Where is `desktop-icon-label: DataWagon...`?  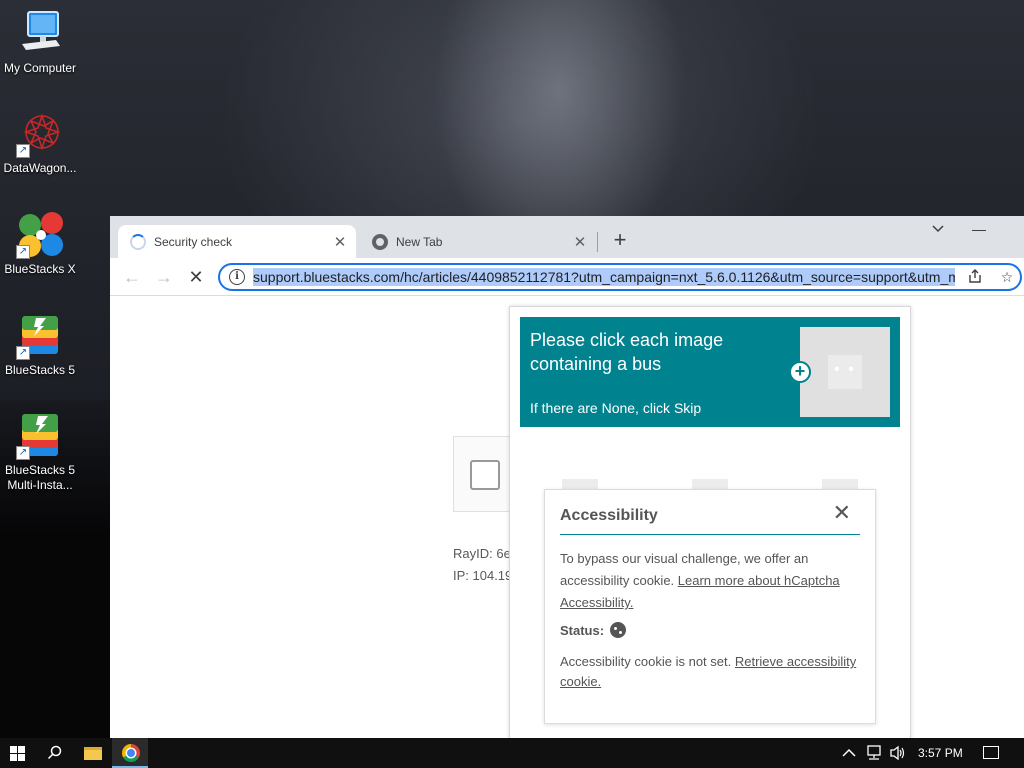 desktop-icon-label: DataWagon... is located at coordinates (40, 168).